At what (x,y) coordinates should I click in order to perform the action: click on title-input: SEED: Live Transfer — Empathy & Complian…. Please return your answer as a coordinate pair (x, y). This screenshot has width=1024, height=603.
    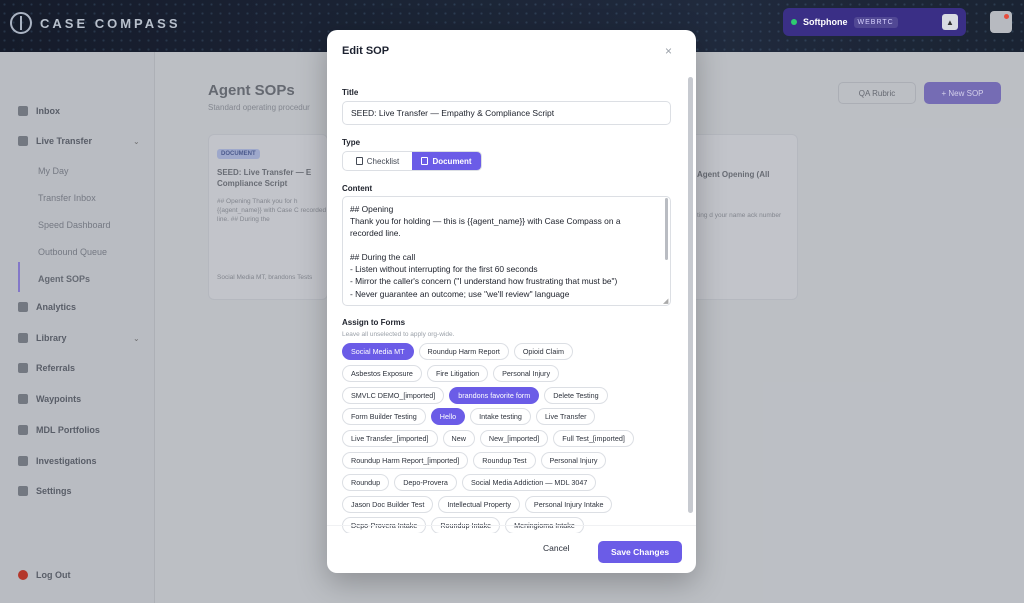
    Looking at the image, I should click on (506, 113).